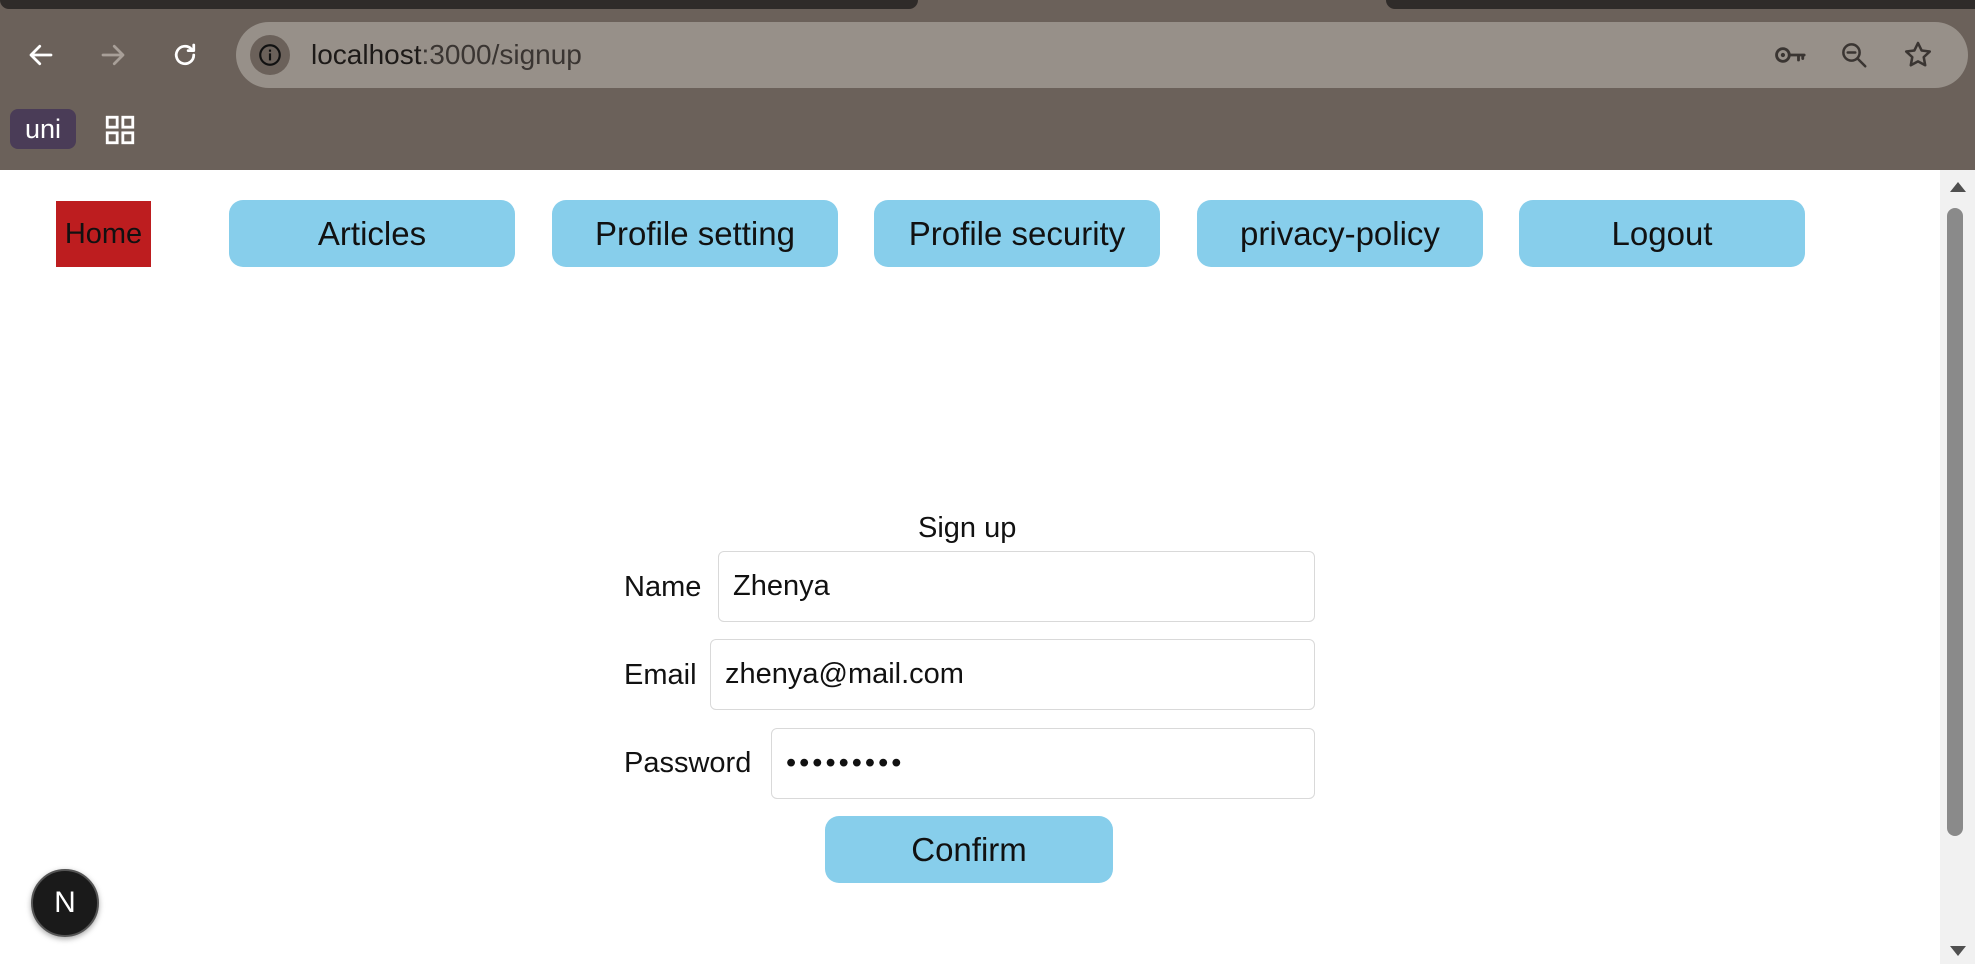 The image size is (1975, 964). What do you see at coordinates (1340, 233) in the screenshot?
I see `privacy-policy-button: privacy-policy` at bounding box center [1340, 233].